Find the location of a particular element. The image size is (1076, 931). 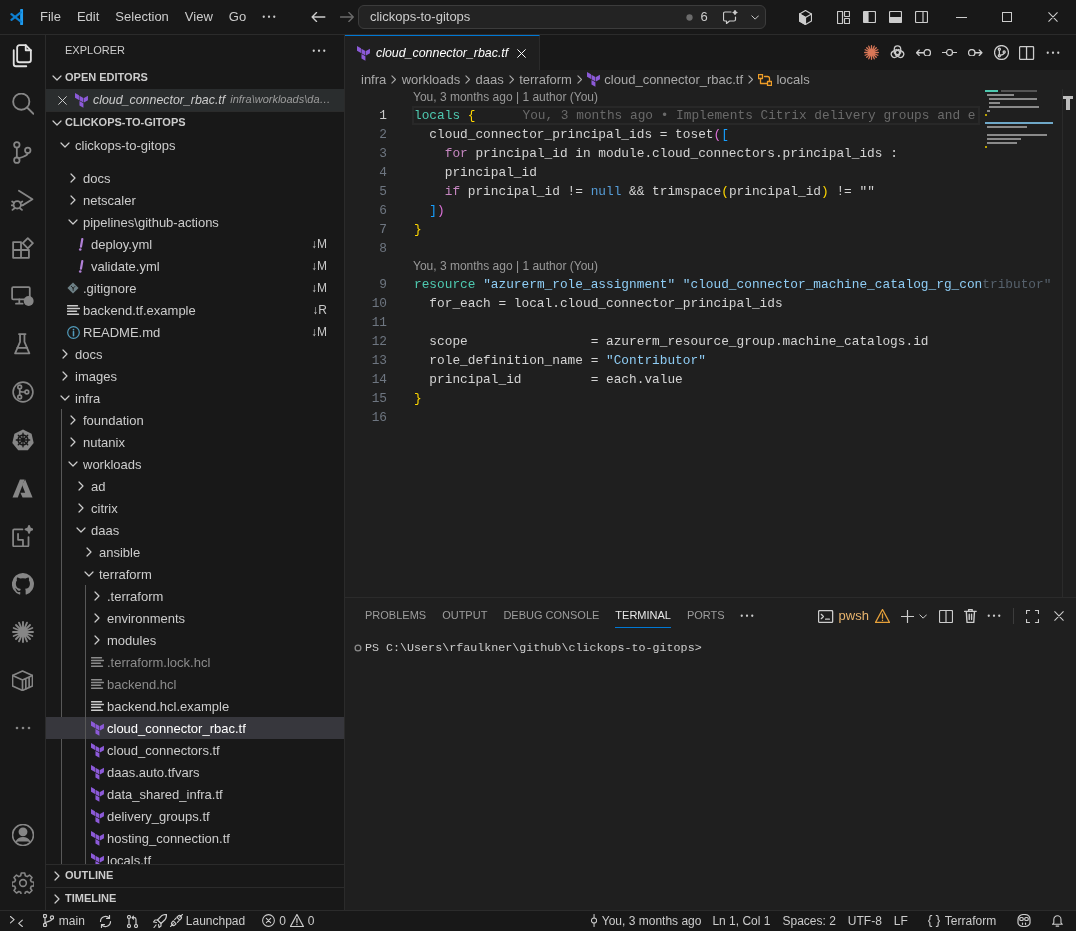

sync-icon is located at coordinates (105, 921).